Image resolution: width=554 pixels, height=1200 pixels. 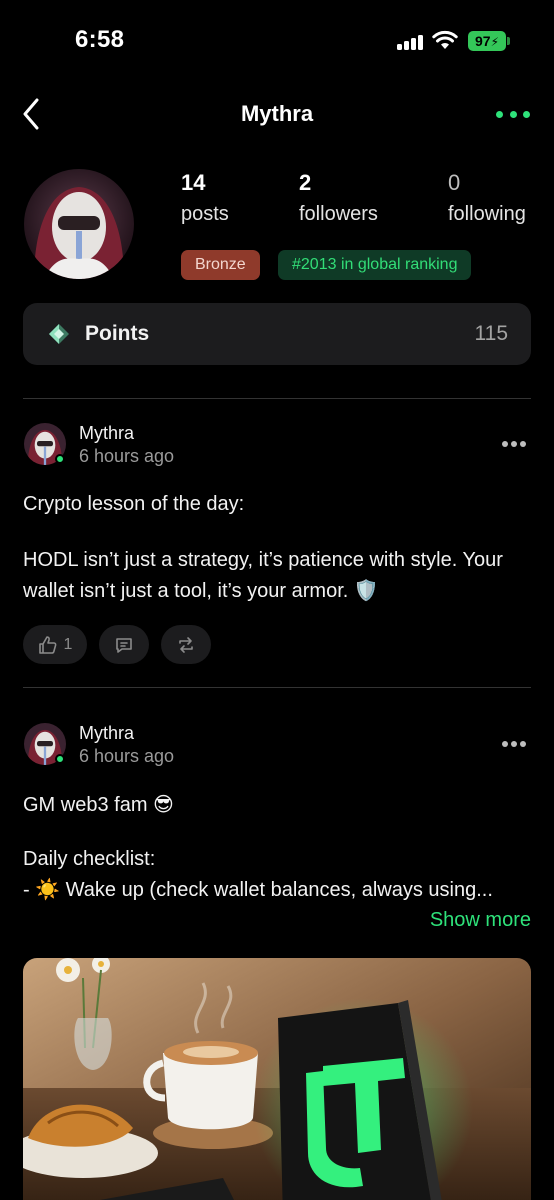 I want to click on show-more-link: Show more, so click(x=480, y=920).